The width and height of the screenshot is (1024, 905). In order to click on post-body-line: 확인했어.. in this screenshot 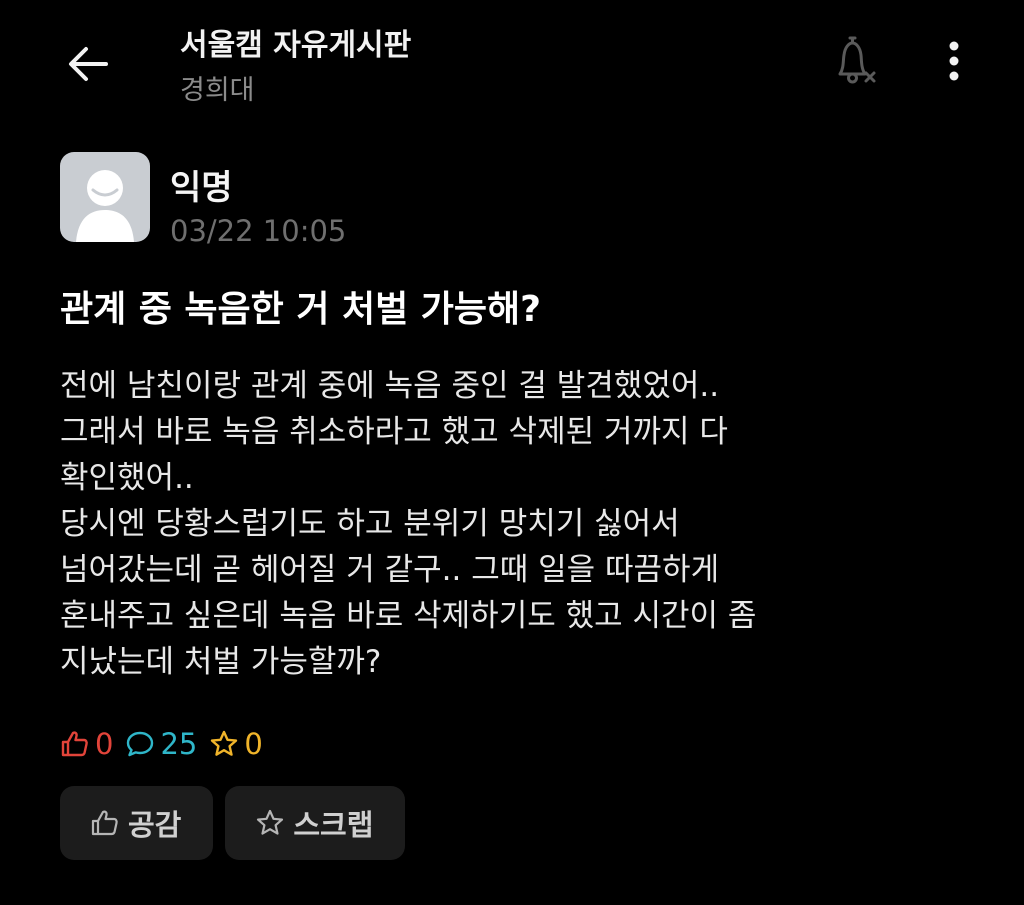, I will do `click(127, 478)`.